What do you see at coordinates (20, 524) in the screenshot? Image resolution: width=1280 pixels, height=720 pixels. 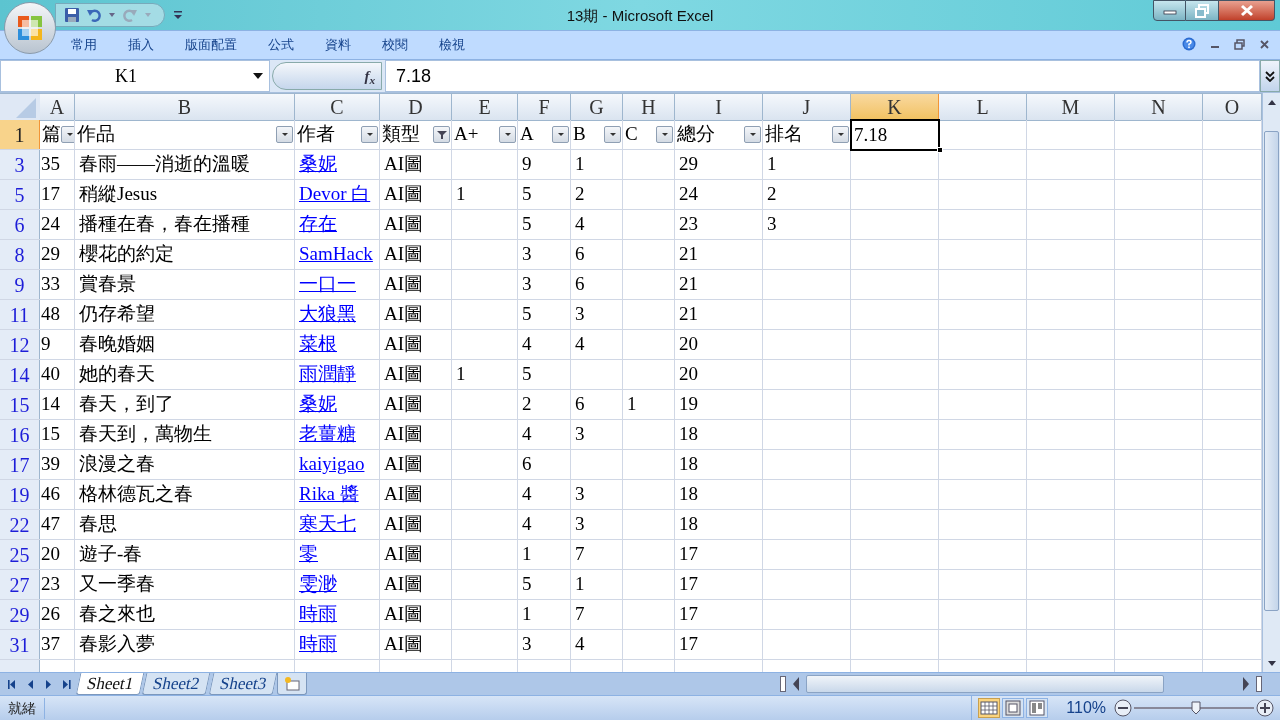 I see `row-header: 22` at bounding box center [20, 524].